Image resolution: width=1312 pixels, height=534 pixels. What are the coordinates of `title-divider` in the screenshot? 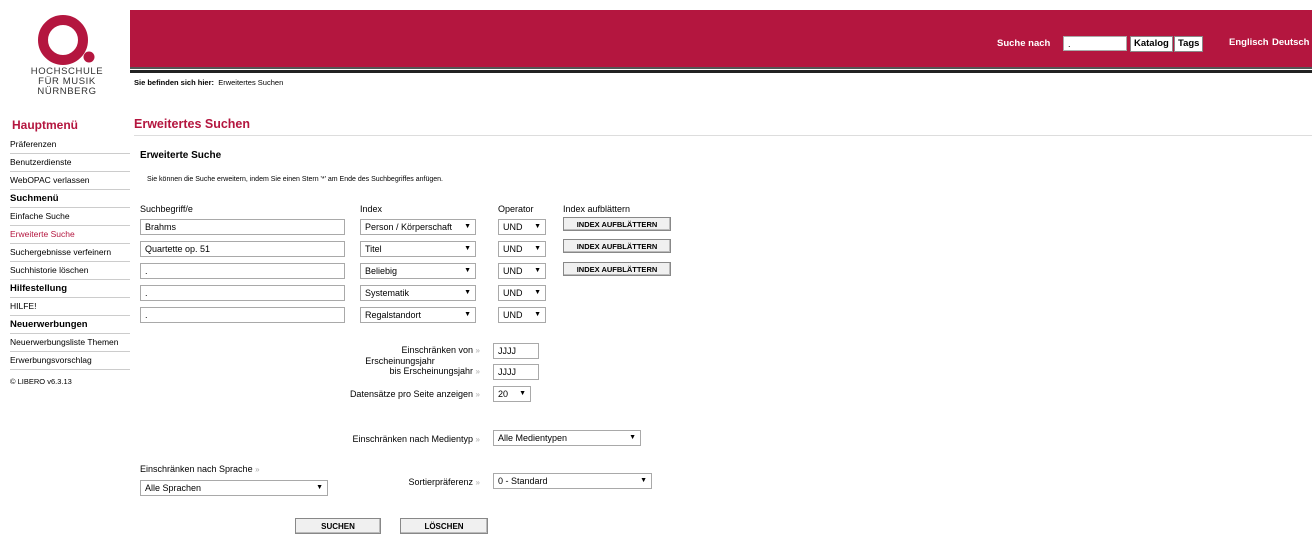 It's located at (723, 135).